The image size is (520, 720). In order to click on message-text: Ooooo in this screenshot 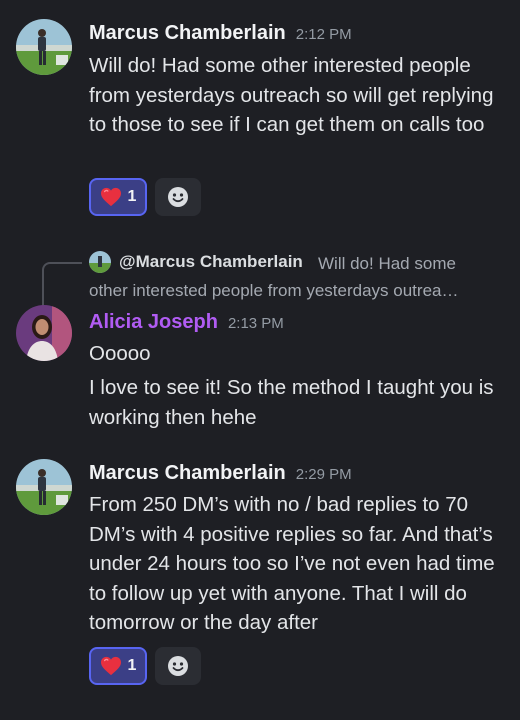, I will do `click(120, 353)`.